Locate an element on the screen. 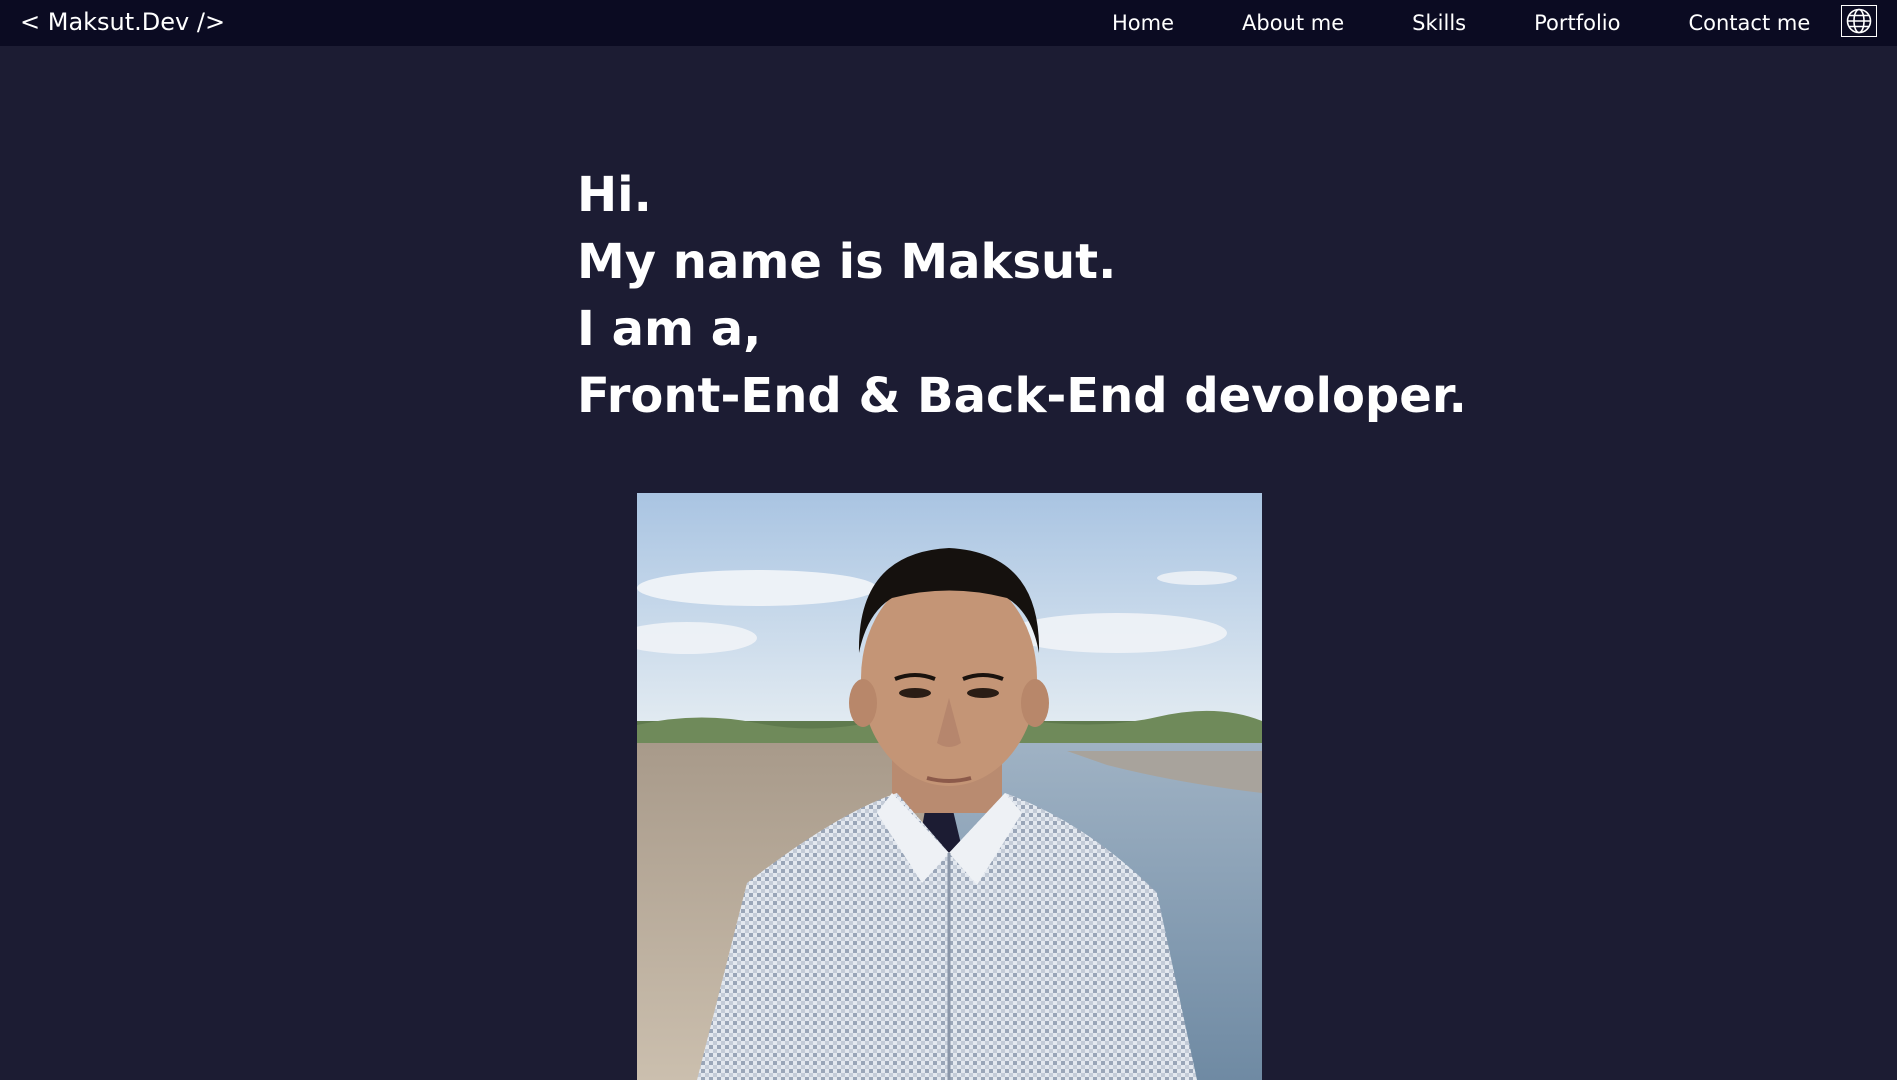 The height and width of the screenshot is (1080, 1897). hero-greeting: Hi. is located at coordinates (614, 195).